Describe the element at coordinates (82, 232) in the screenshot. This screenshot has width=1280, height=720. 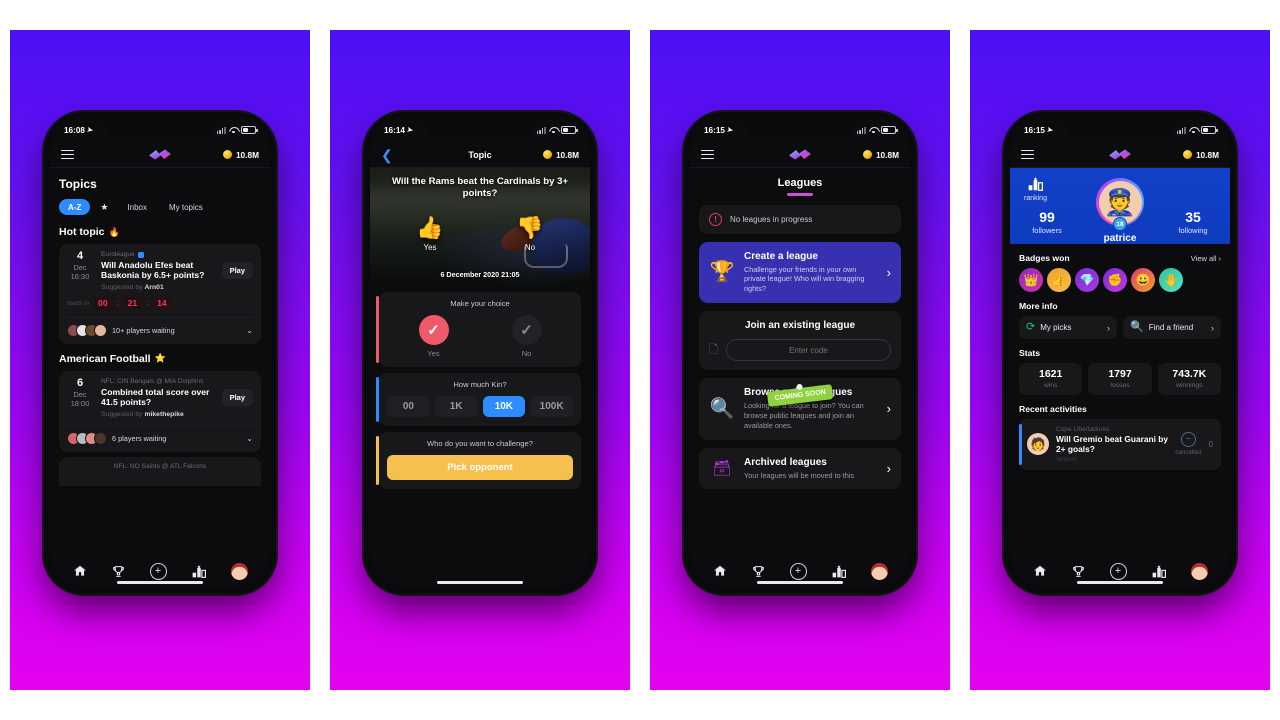
I see `section-title: Hot topic` at that location.